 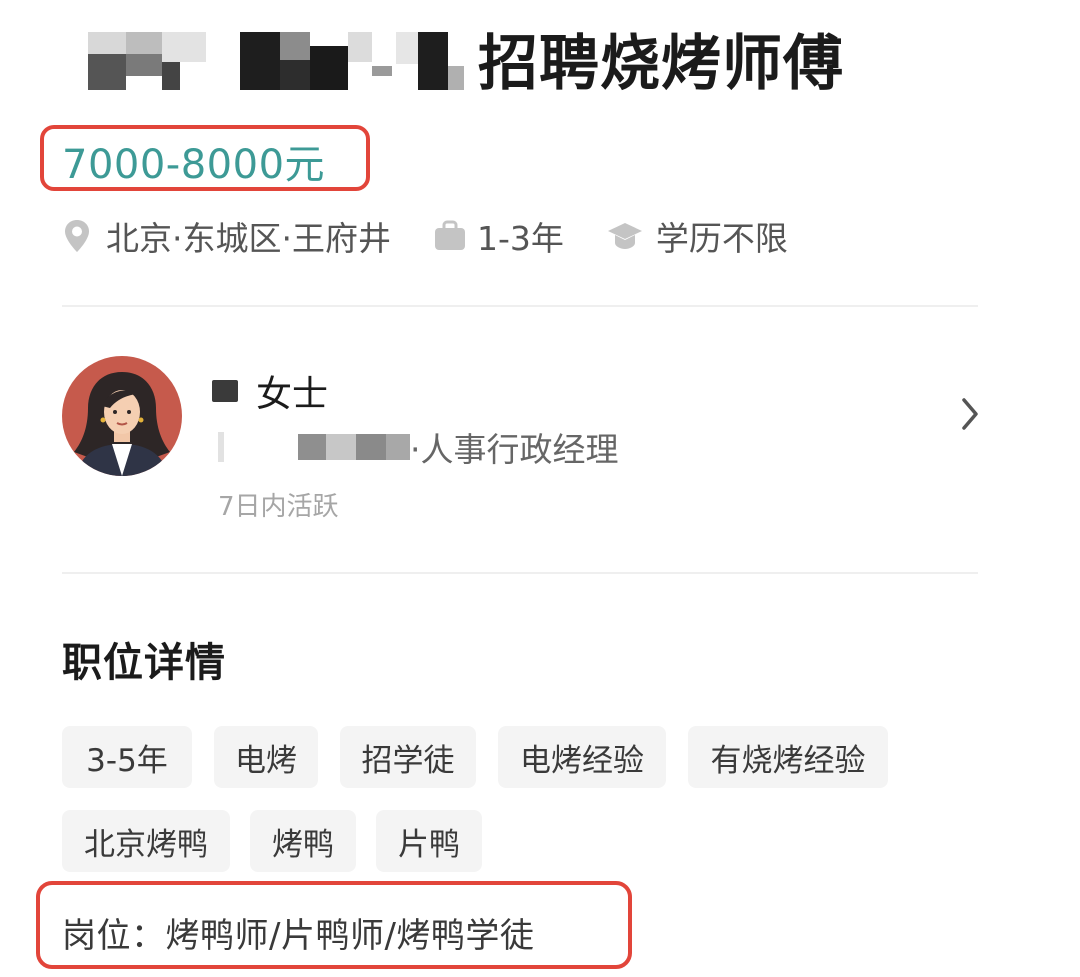 I want to click on education-info: 学历不限, so click(x=697, y=236).